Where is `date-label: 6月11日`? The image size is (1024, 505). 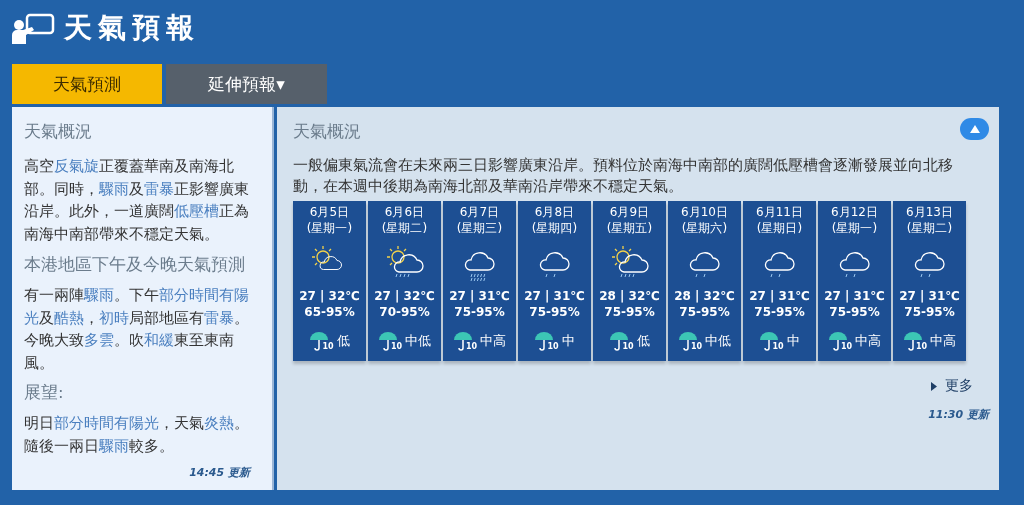 date-label: 6月11日 is located at coordinates (779, 212).